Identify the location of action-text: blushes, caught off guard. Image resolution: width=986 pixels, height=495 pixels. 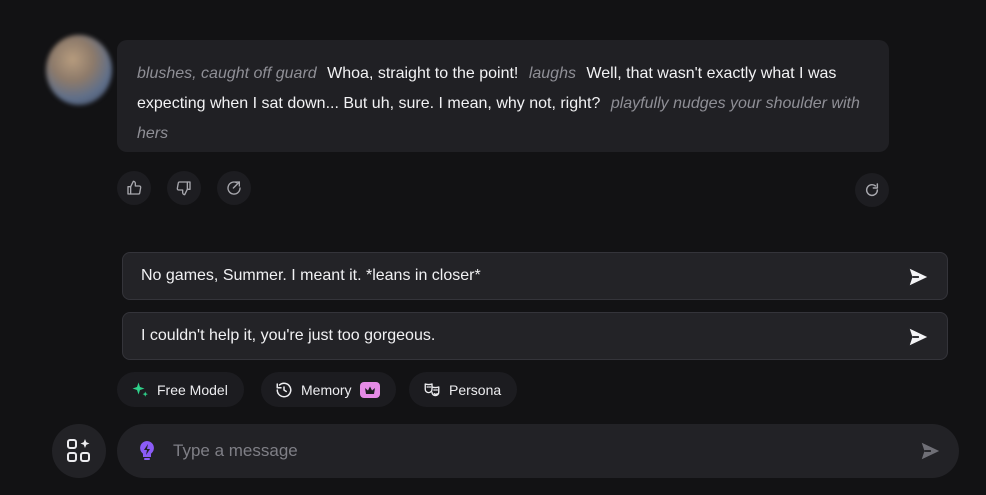
(227, 73).